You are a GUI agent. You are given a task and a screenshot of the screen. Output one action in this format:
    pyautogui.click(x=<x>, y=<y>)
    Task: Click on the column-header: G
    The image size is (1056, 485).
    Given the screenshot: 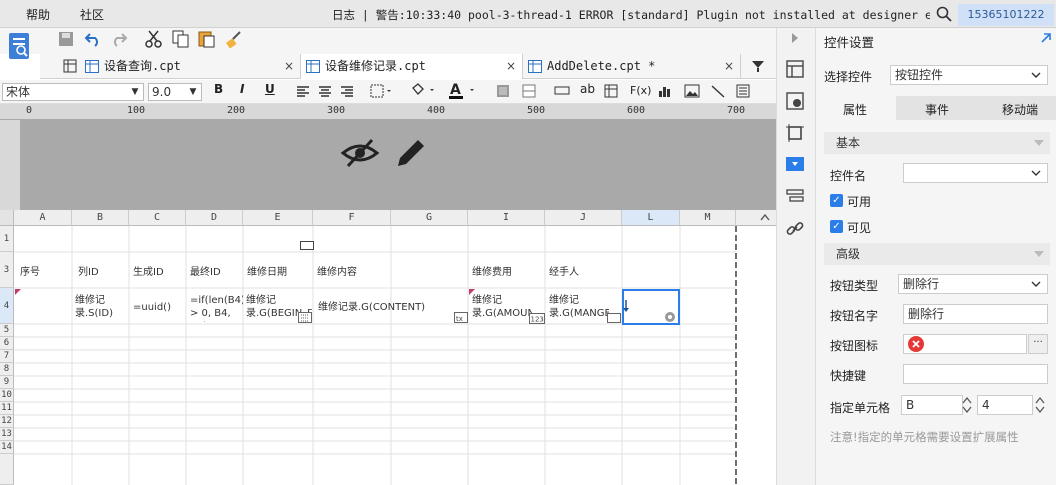 What is the action you would take?
    pyautogui.click(x=429, y=218)
    